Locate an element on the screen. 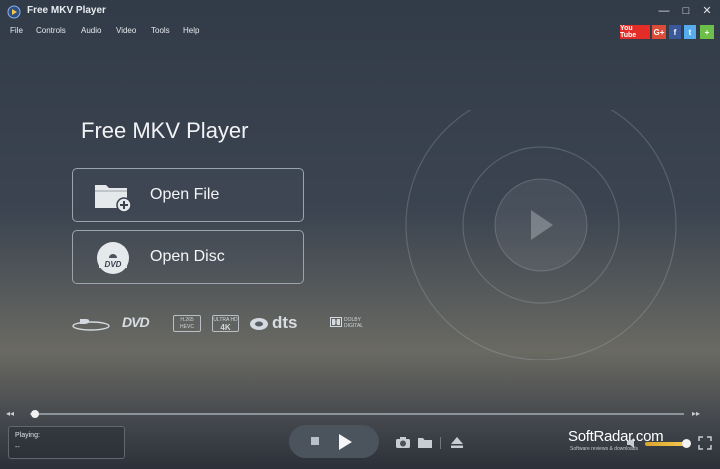 The image size is (720, 469). youtube-icon: You Tube is located at coordinates (635, 32).